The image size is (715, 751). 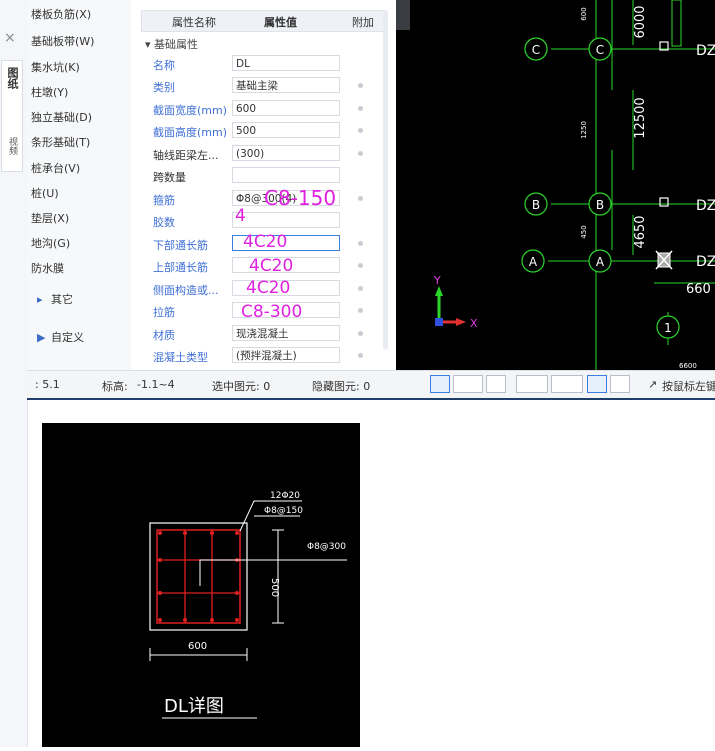 I want to click on property-row-bottom-rebar: 下部通长筋, so click(x=261, y=244).